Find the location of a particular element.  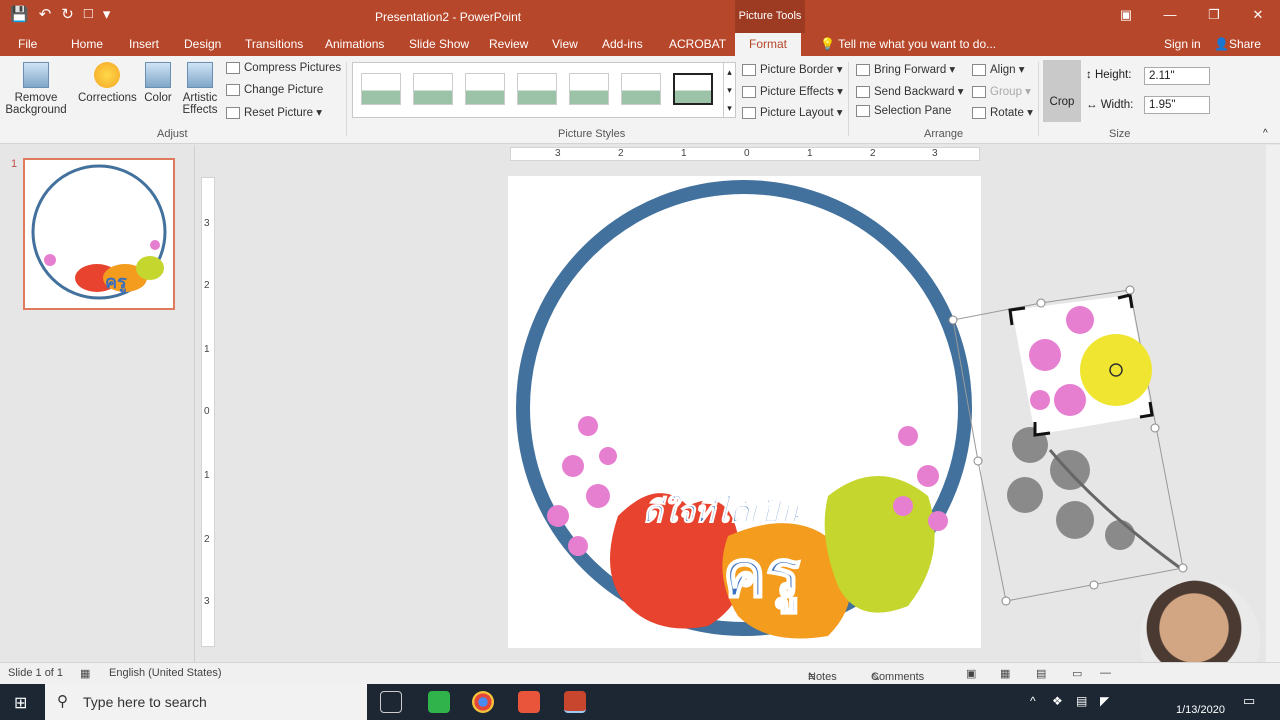

crop-label: Crop is located at coordinates (1062, 102).